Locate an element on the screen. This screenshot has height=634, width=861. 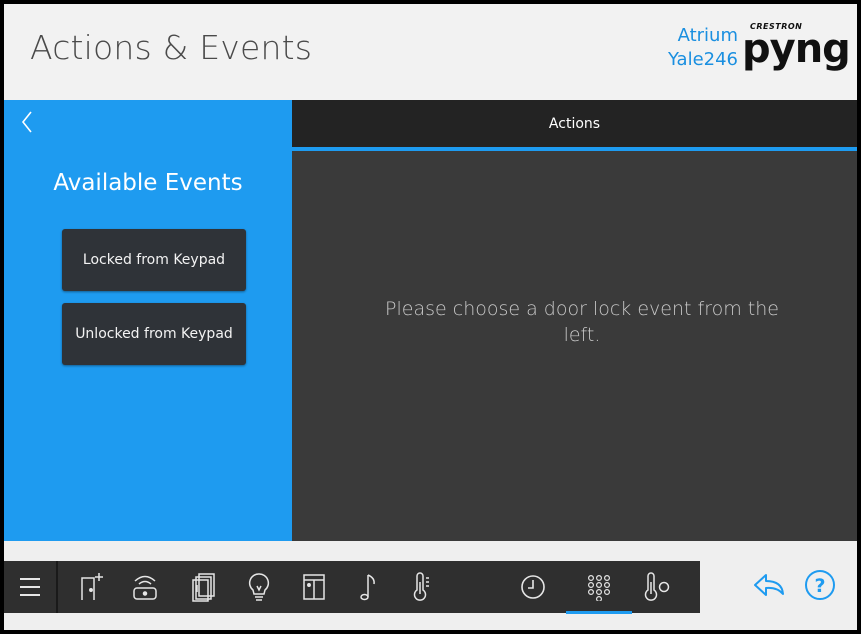
toolbar-windows is located at coordinates (314, 587).